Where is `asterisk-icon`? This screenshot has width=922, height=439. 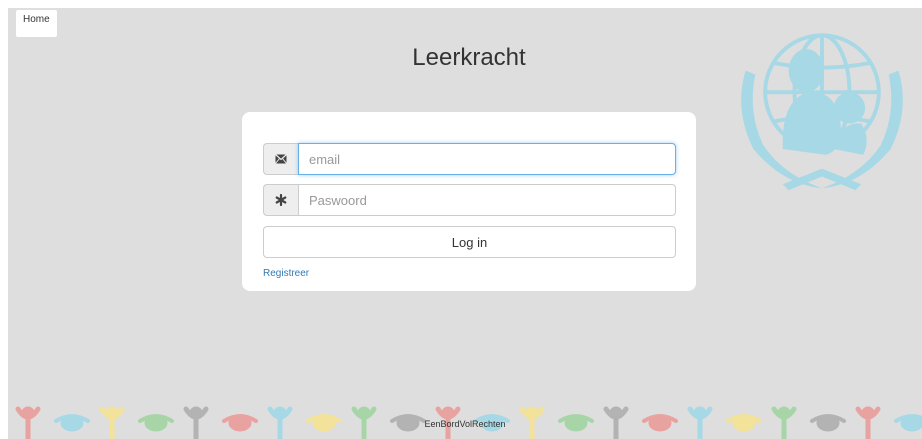
asterisk-icon is located at coordinates (280, 200).